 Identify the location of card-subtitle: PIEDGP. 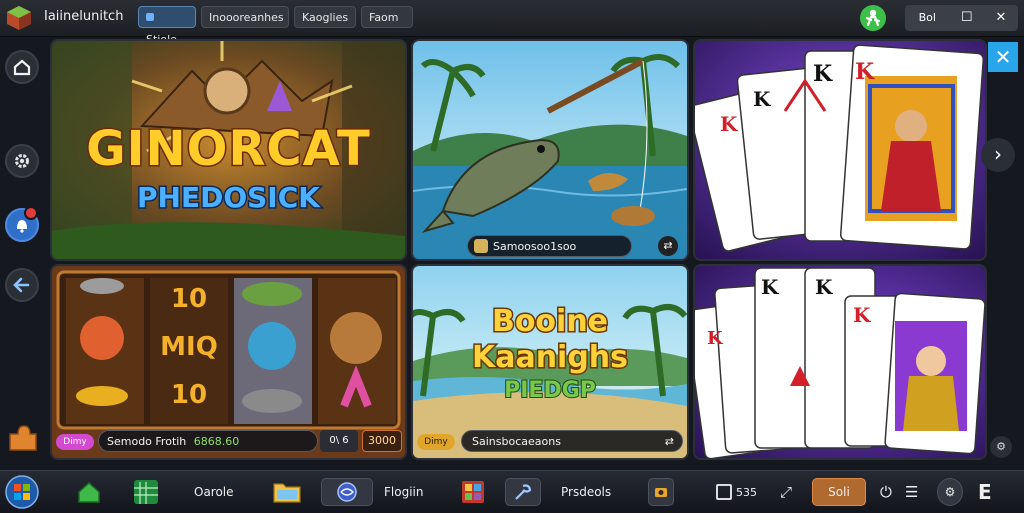
(550, 390).